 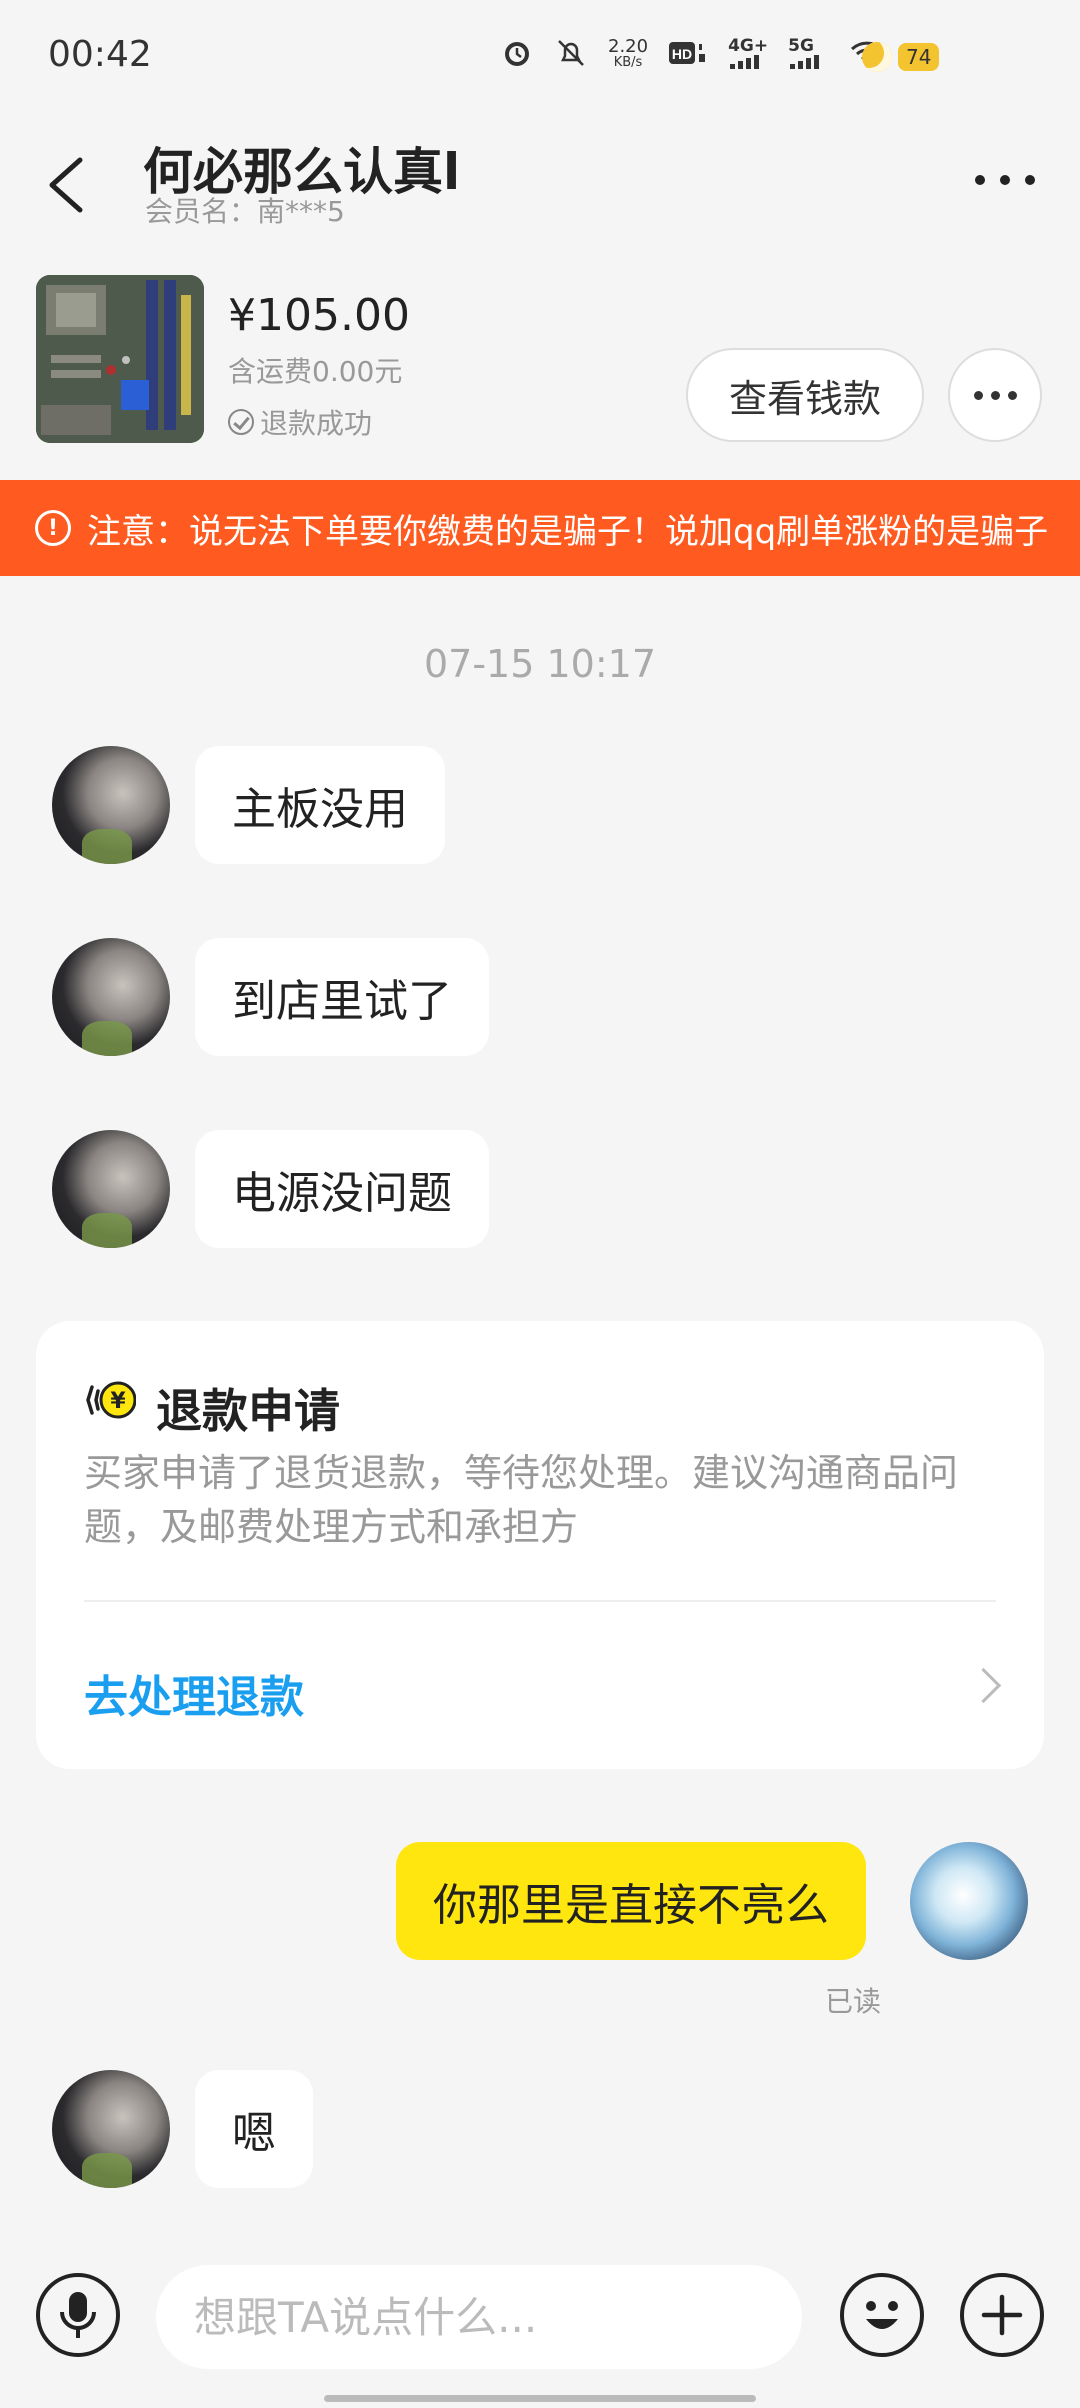 I want to click on product-card: ¥105.00 含运费0.00元 退款成功 查看钱款, so click(x=540, y=372).